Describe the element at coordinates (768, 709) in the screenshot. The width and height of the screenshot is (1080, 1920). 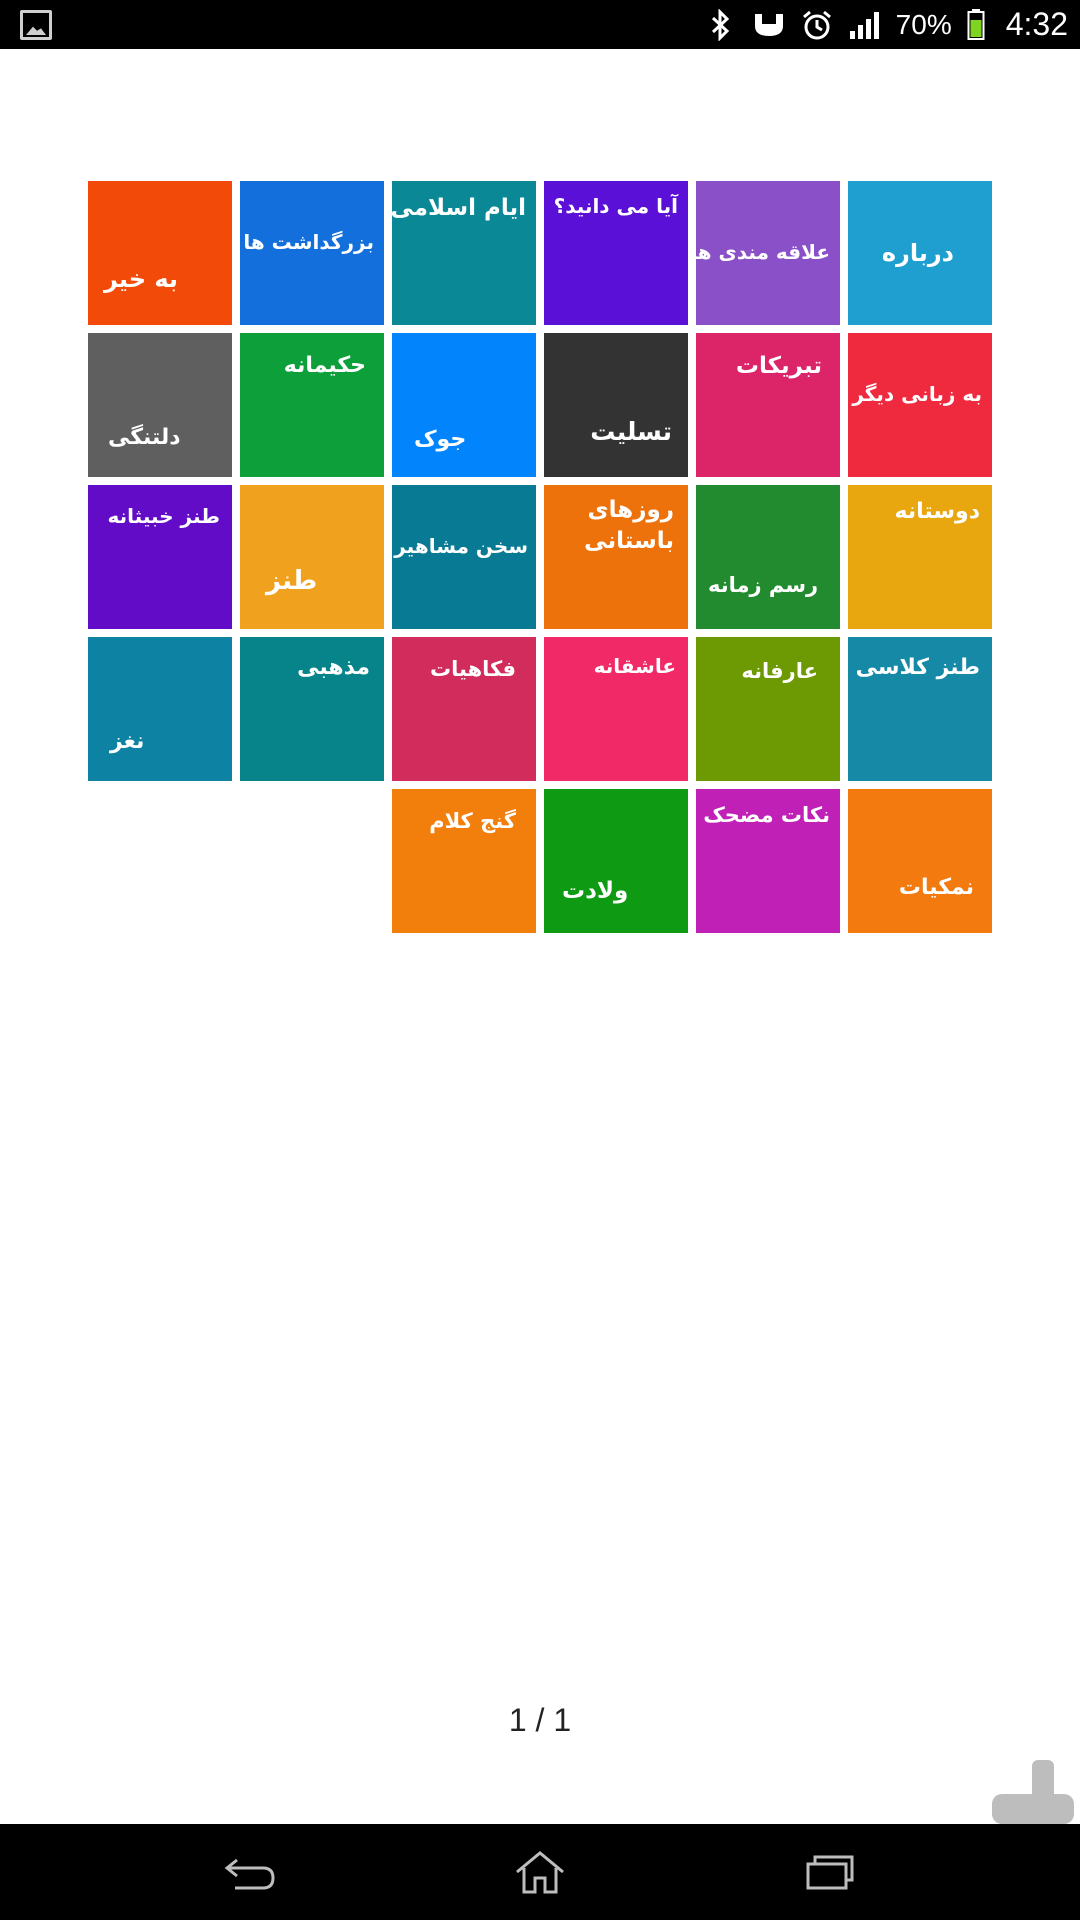
I see `tile-mystical: عارفانه` at that location.